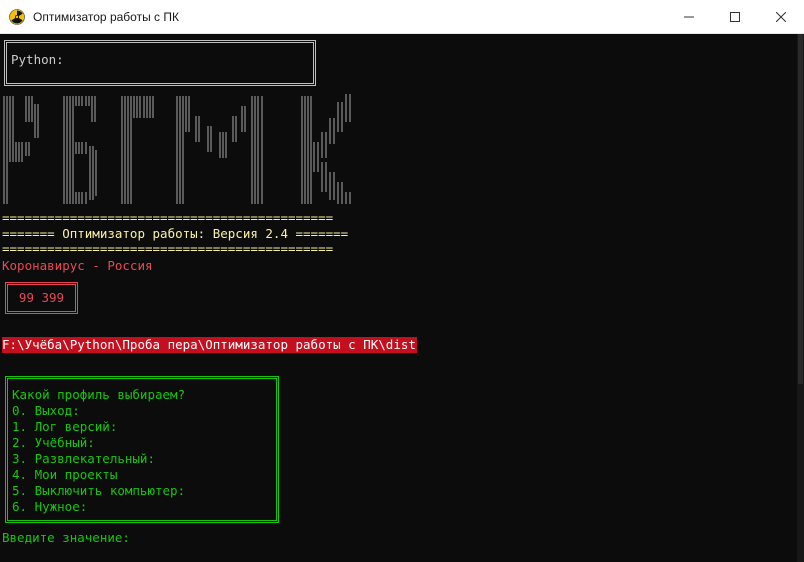 The width and height of the screenshot is (804, 562). What do you see at coordinates (99, 394) in the screenshot?
I see `menu-question: Какой профиль выбираем?` at bounding box center [99, 394].